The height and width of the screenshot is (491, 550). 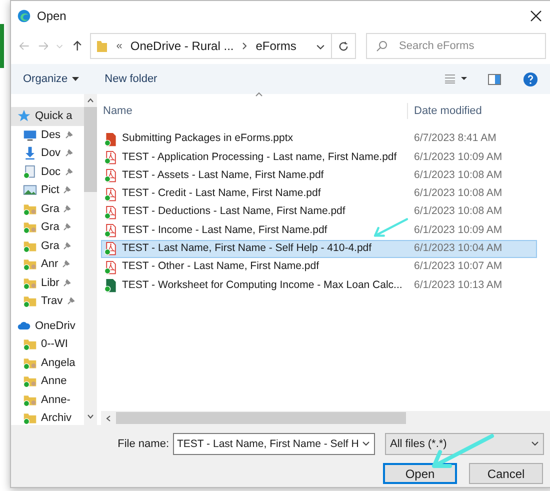 What do you see at coordinates (47, 190) in the screenshot?
I see `nav-item: Pict` at bounding box center [47, 190].